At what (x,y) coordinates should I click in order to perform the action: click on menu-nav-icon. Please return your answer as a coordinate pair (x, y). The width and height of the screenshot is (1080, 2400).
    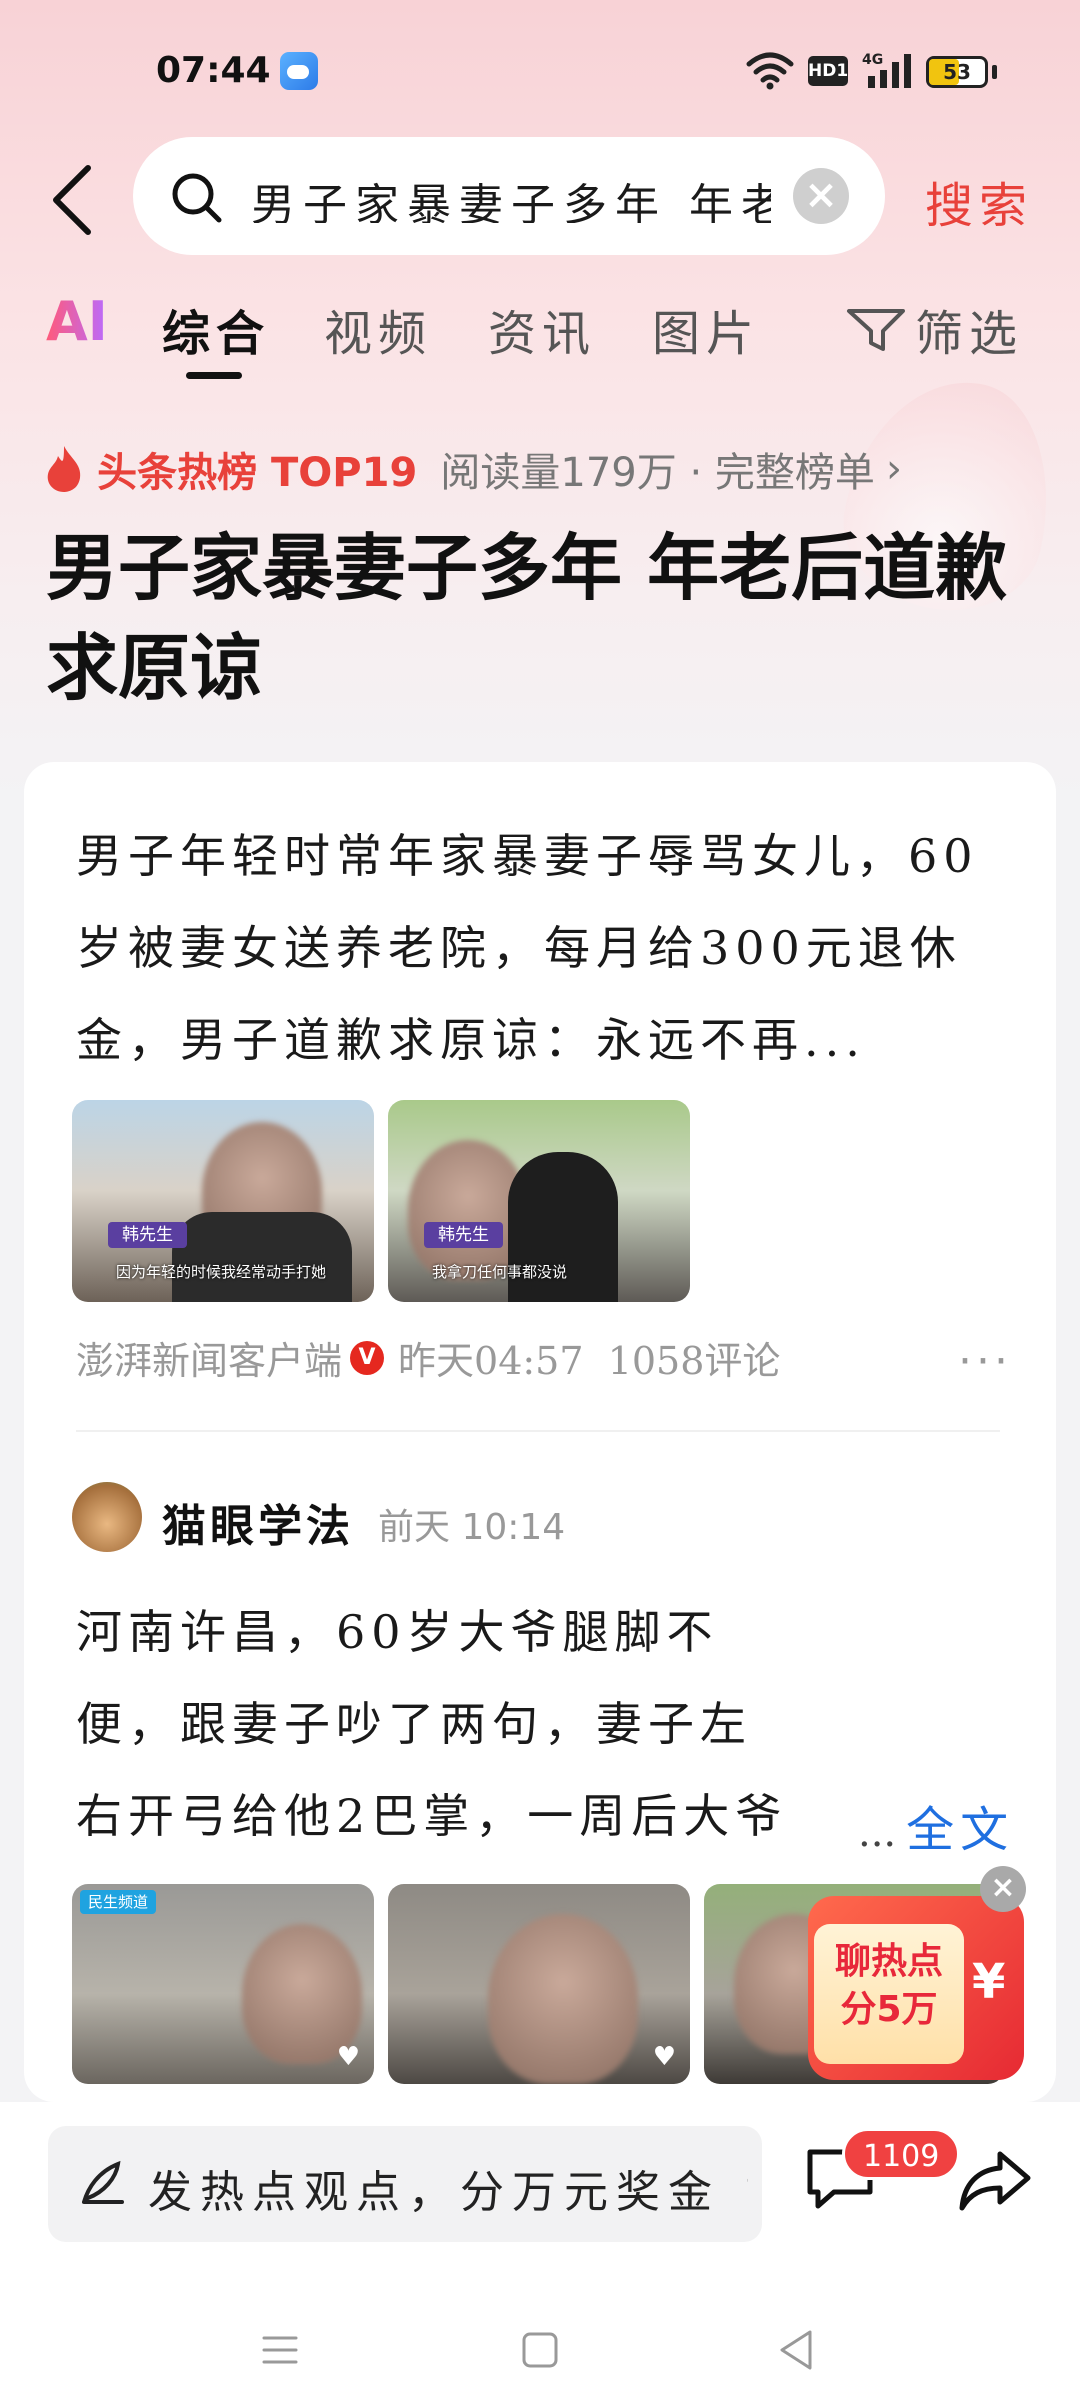
    Looking at the image, I should click on (280, 2350).